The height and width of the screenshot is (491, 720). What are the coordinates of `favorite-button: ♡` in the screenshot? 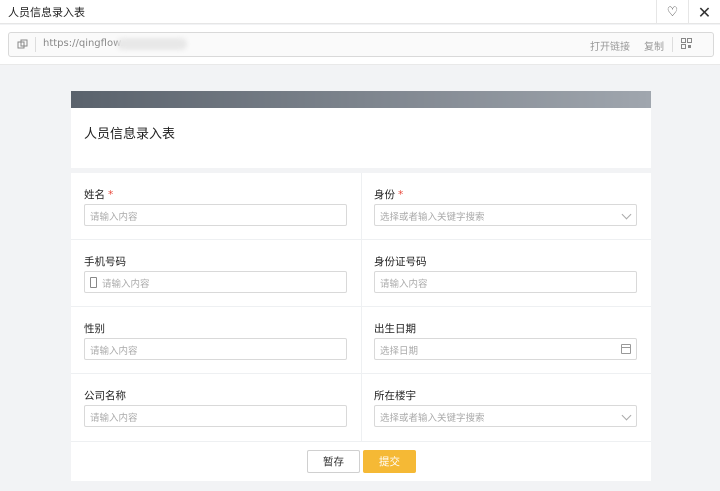 It's located at (672, 12).